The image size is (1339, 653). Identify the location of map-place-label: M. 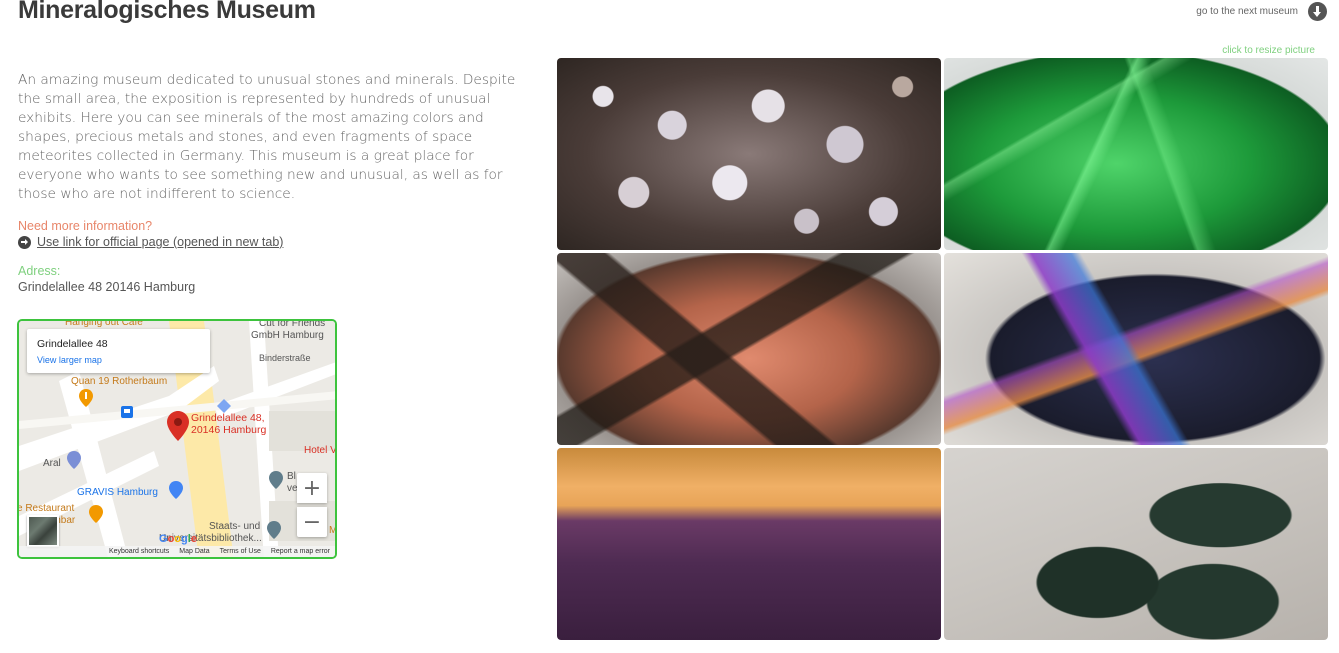
(333, 530).